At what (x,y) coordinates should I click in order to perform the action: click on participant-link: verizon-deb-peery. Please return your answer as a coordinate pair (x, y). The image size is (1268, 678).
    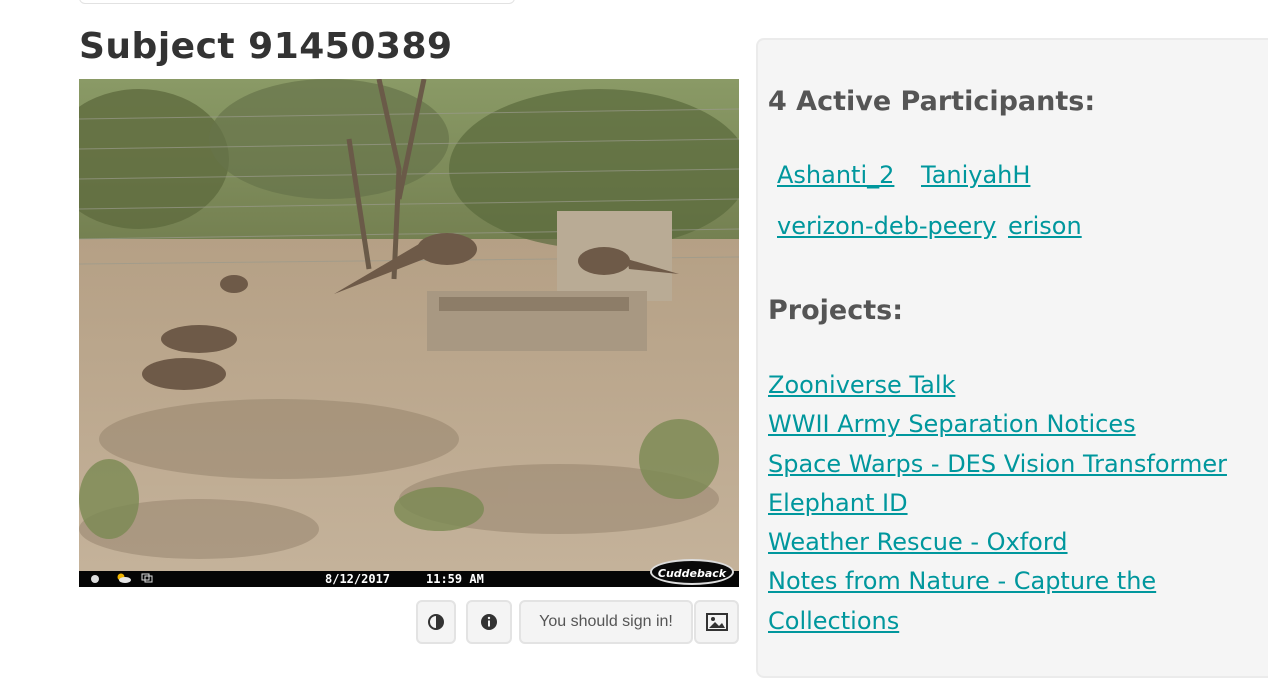
    Looking at the image, I should click on (886, 226).